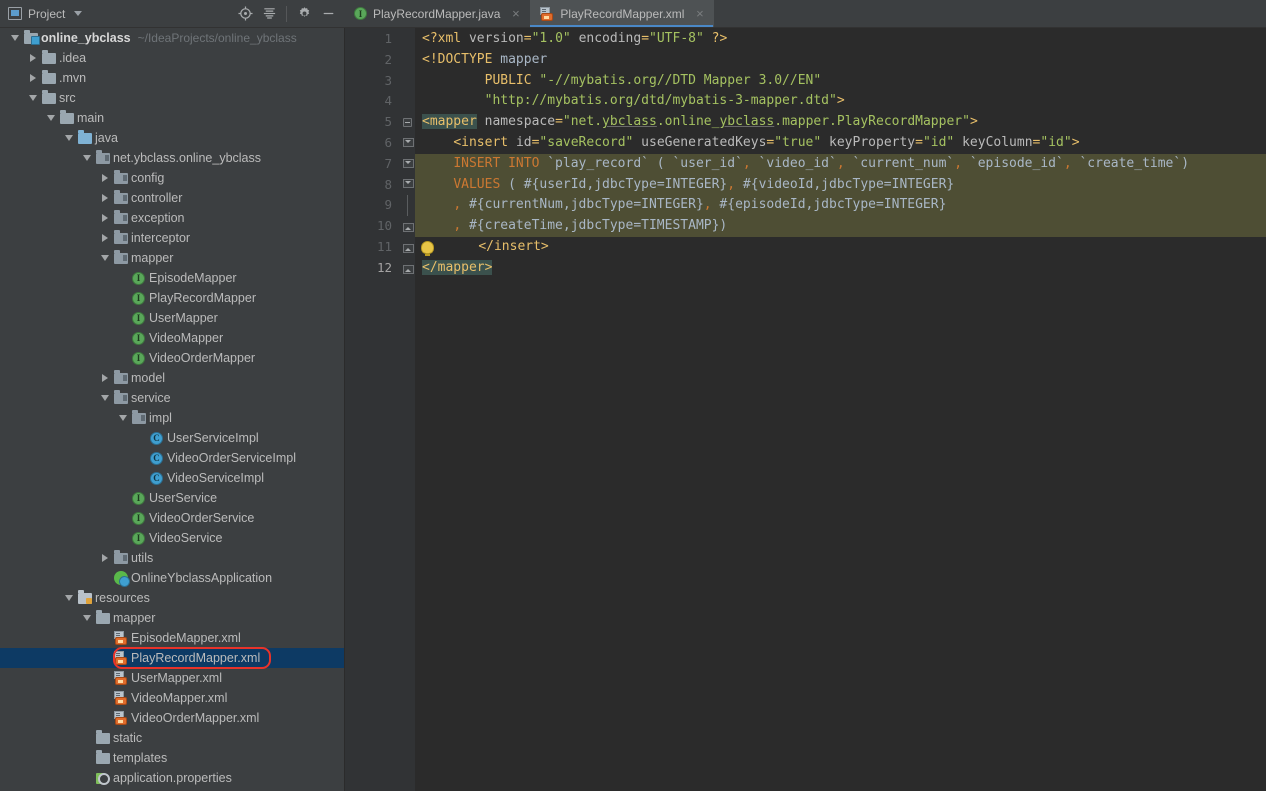 This screenshot has height=791, width=1266. I want to click on tree-node: resources, so click(172, 598).